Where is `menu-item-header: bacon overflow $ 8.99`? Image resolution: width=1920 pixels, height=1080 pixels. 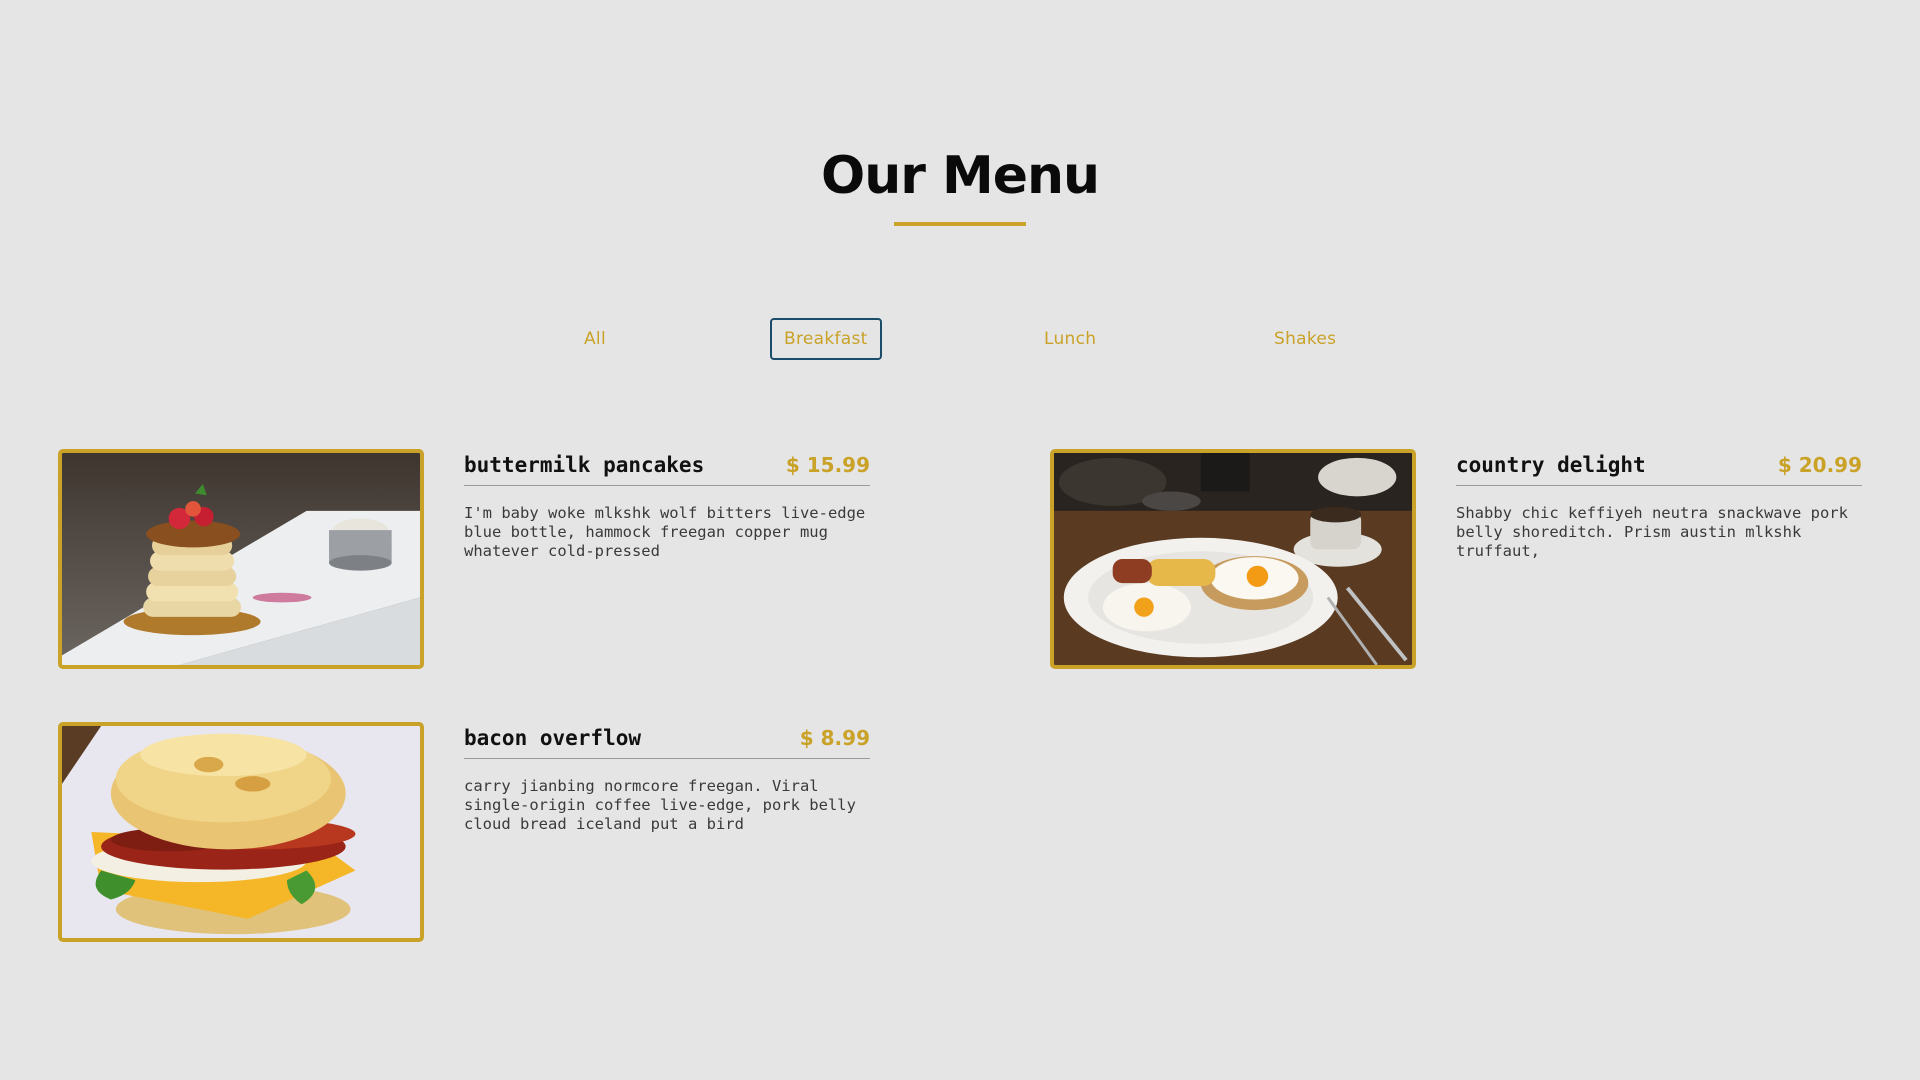 menu-item-header: bacon overflow $ 8.99 is located at coordinates (667, 740).